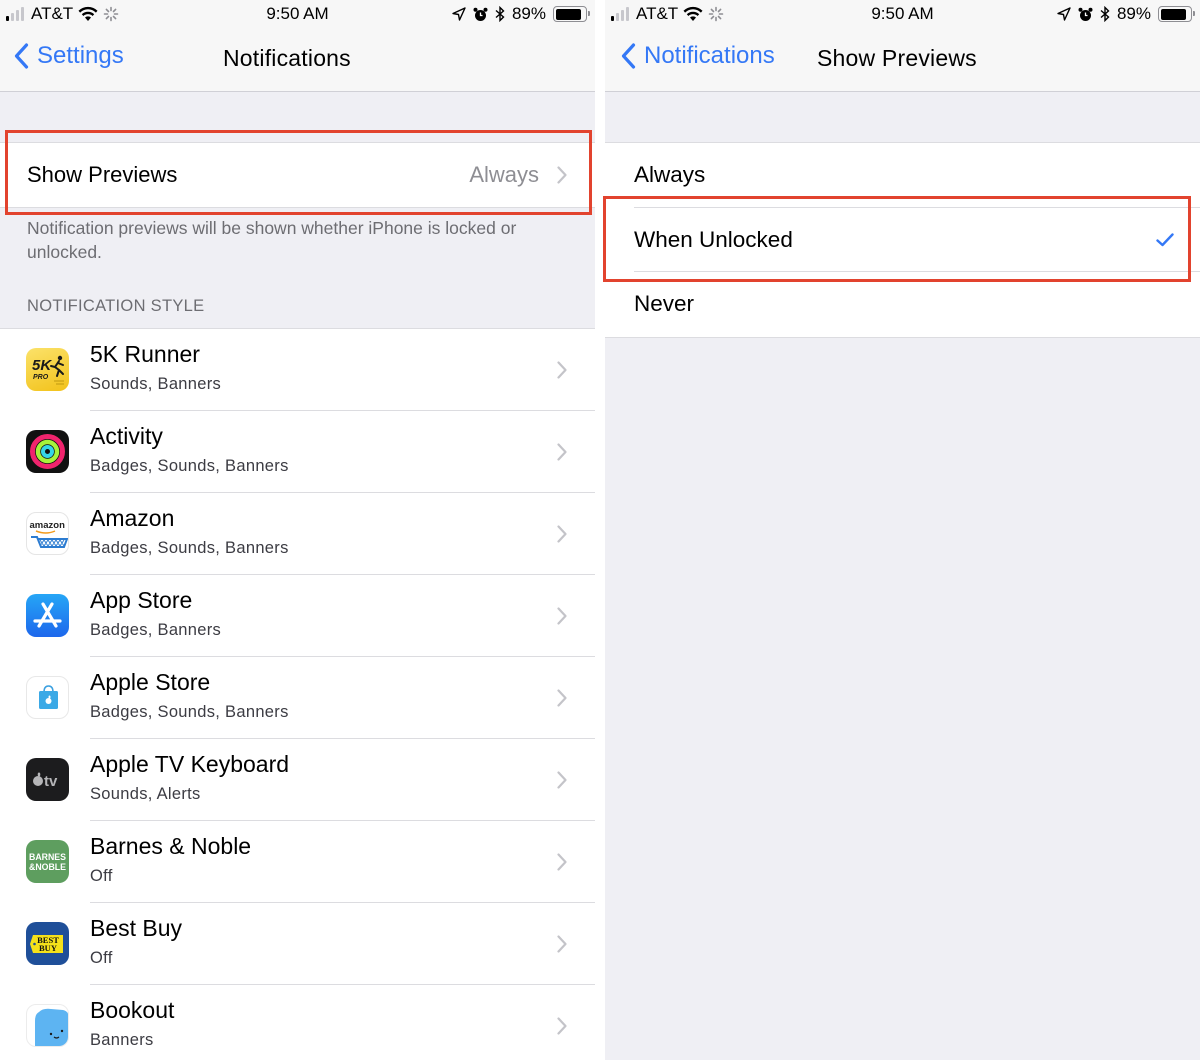 The height and width of the screenshot is (1060, 1200). What do you see at coordinates (902, 304) in the screenshot?
I see `option-never: Never` at bounding box center [902, 304].